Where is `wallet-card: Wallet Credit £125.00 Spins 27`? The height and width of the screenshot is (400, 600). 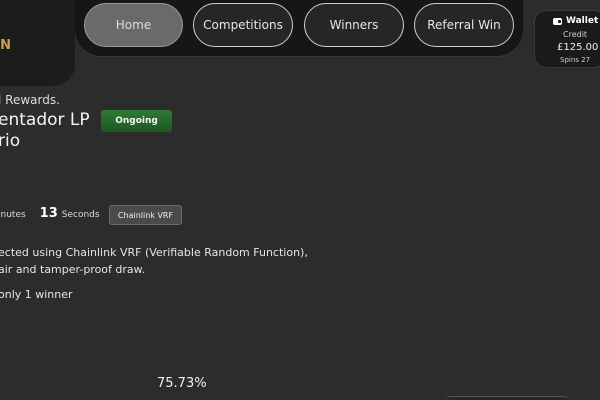
wallet-card: Wallet Credit £125.00 Spins 27 is located at coordinates (567, 39).